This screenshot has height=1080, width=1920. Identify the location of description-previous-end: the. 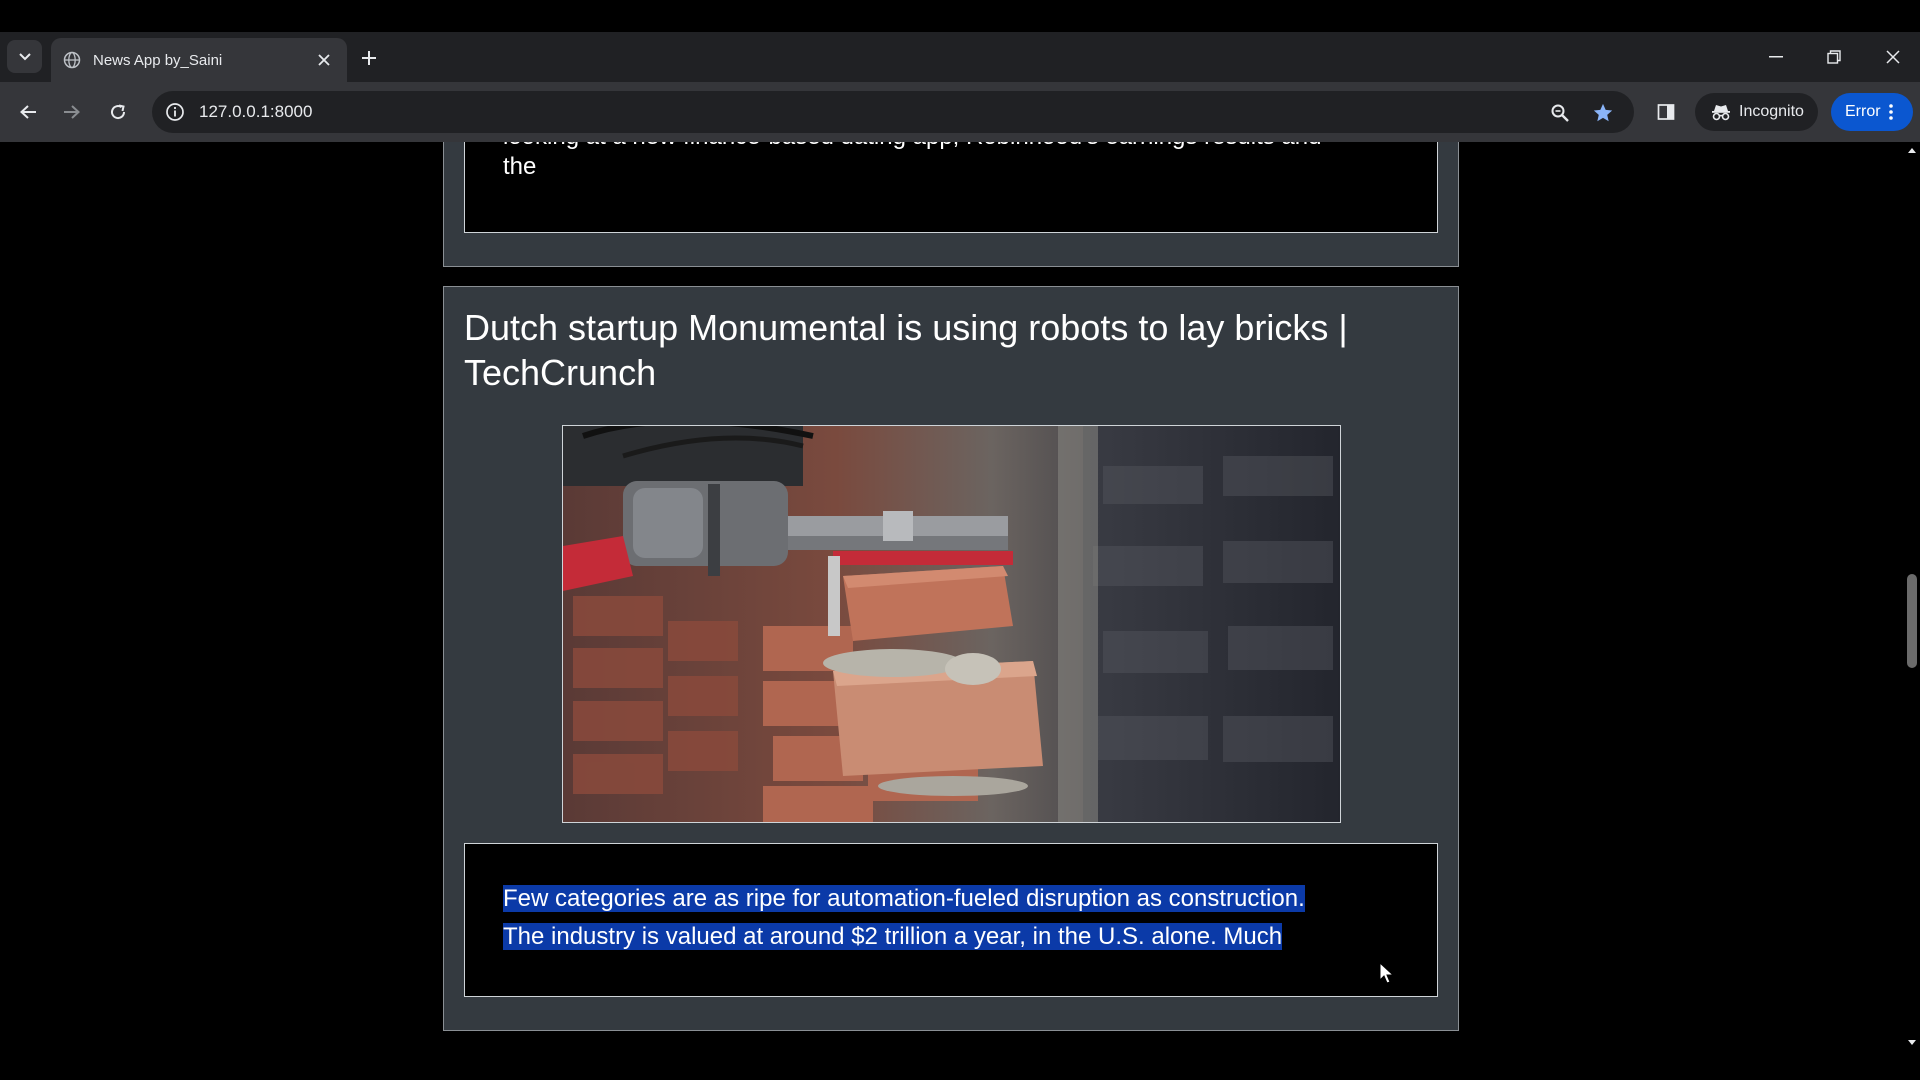
(520, 166).